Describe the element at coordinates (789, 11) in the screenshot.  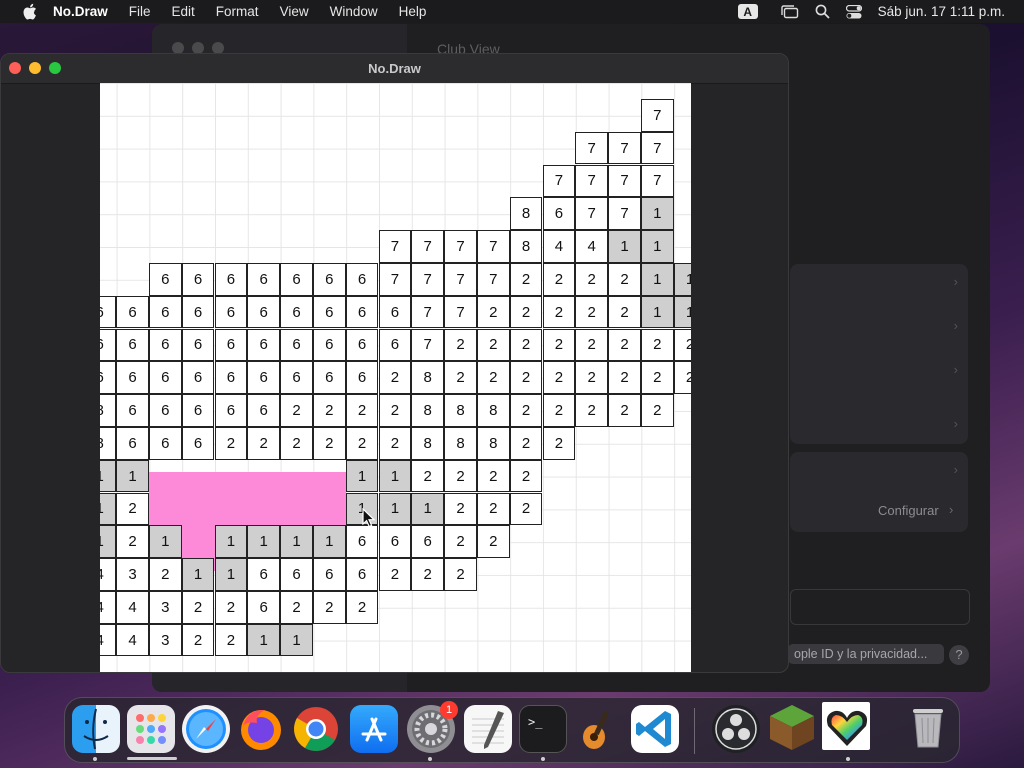
I see `stage-manager-icon` at that location.